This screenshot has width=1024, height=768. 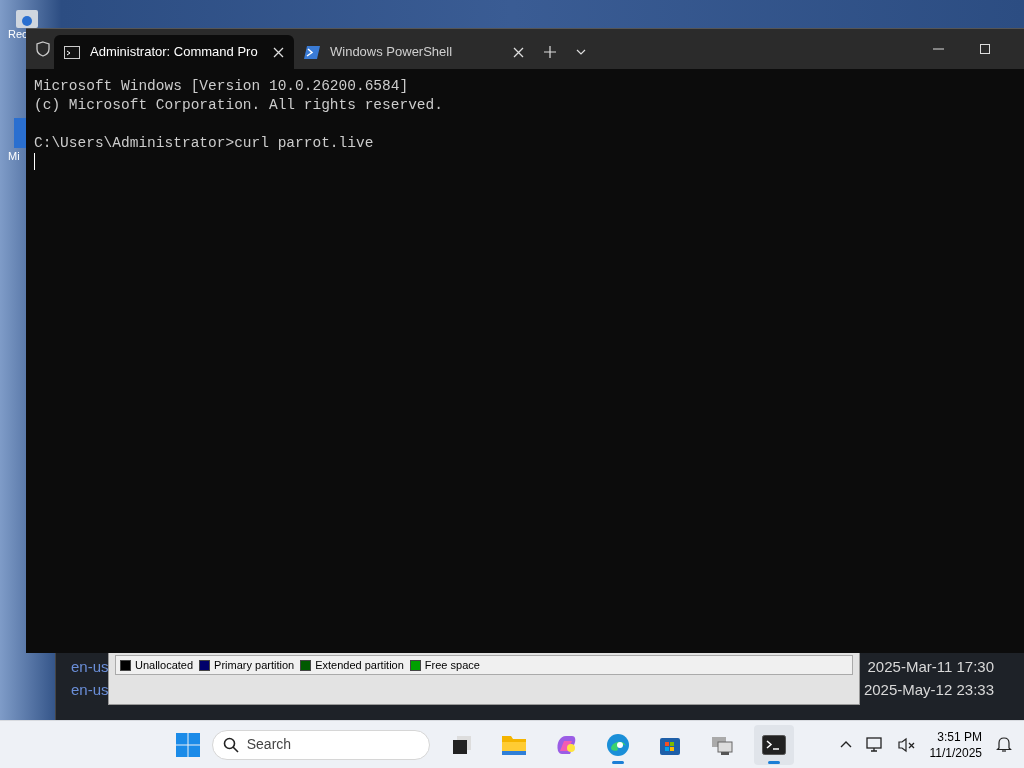 What do you see at coordinates (164, 665) in the screenshot?
I see `legend-label: Unallocated` at bounding box center [164, 665].